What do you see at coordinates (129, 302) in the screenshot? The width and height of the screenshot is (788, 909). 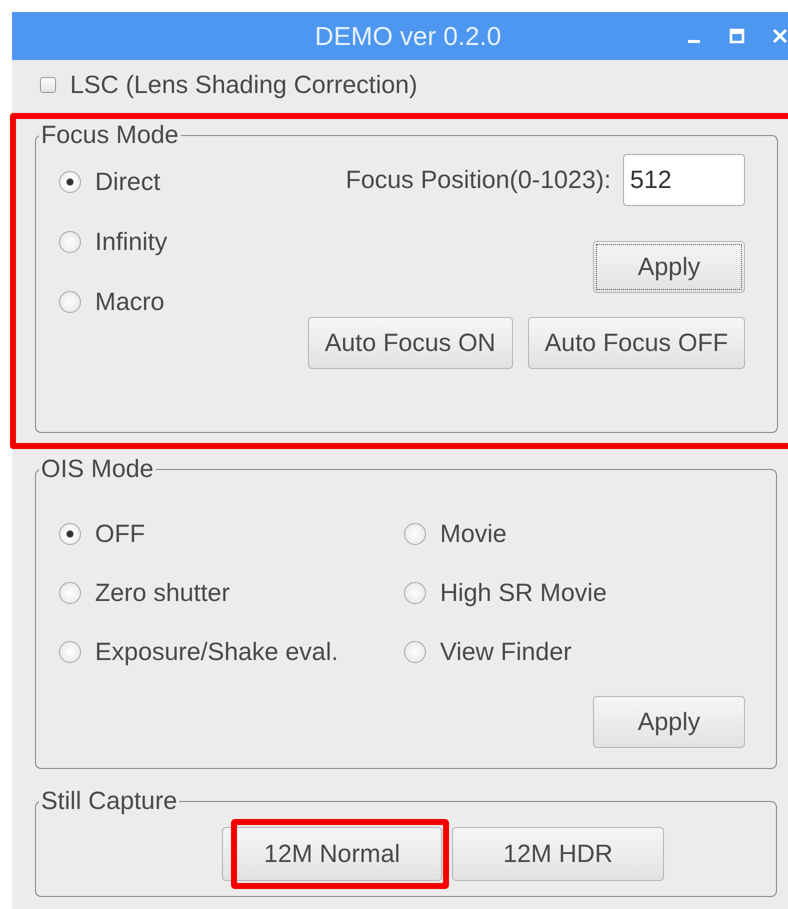 I see `radio-label: Macro` at bounding box center [129, 302].